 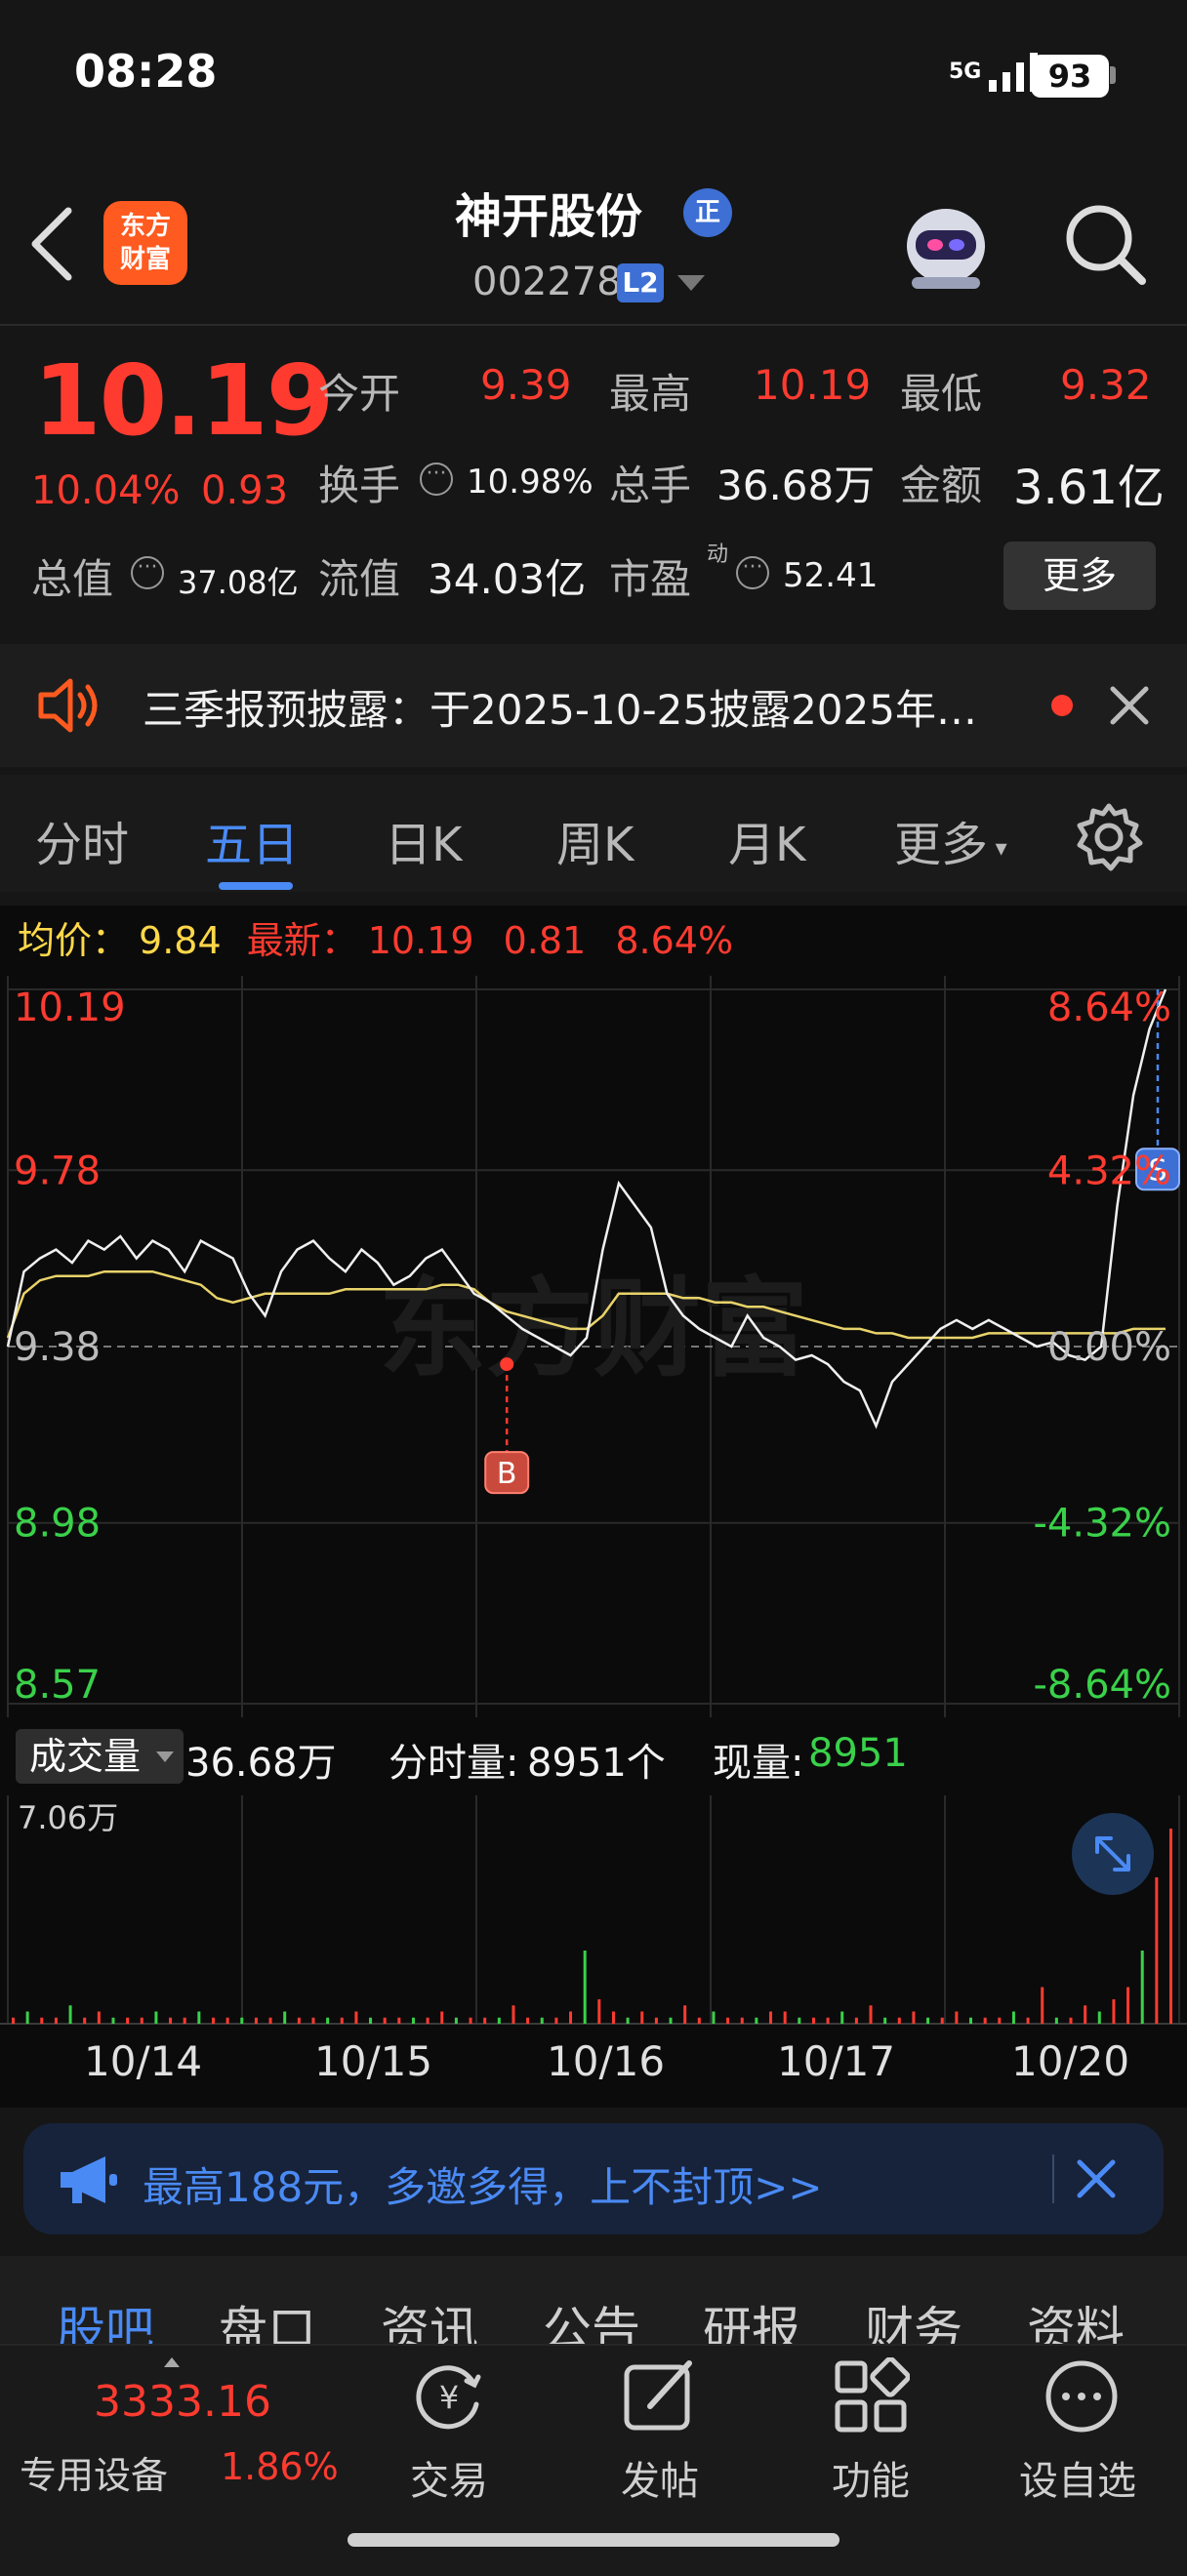 What do you see at coordinates (640, 282) in the screenshot?
I see `level2-badge: L2` at bounding box center [640, 282].